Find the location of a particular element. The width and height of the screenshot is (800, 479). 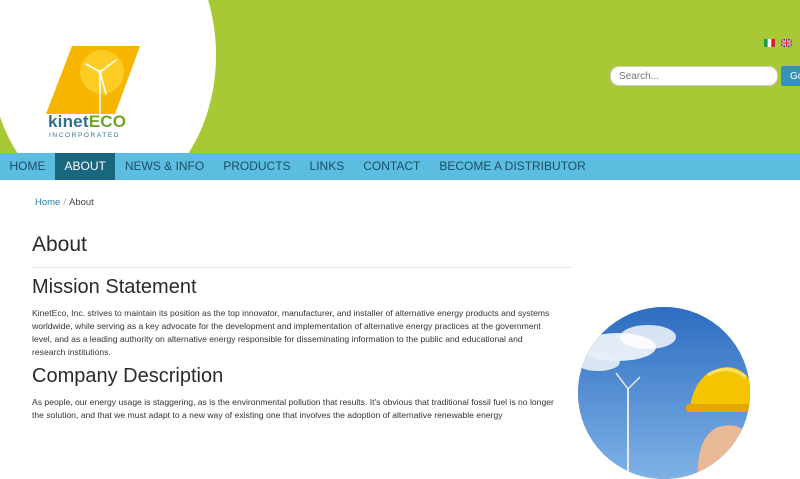

company-heading: Company Description is located at coordinates (128, 376).